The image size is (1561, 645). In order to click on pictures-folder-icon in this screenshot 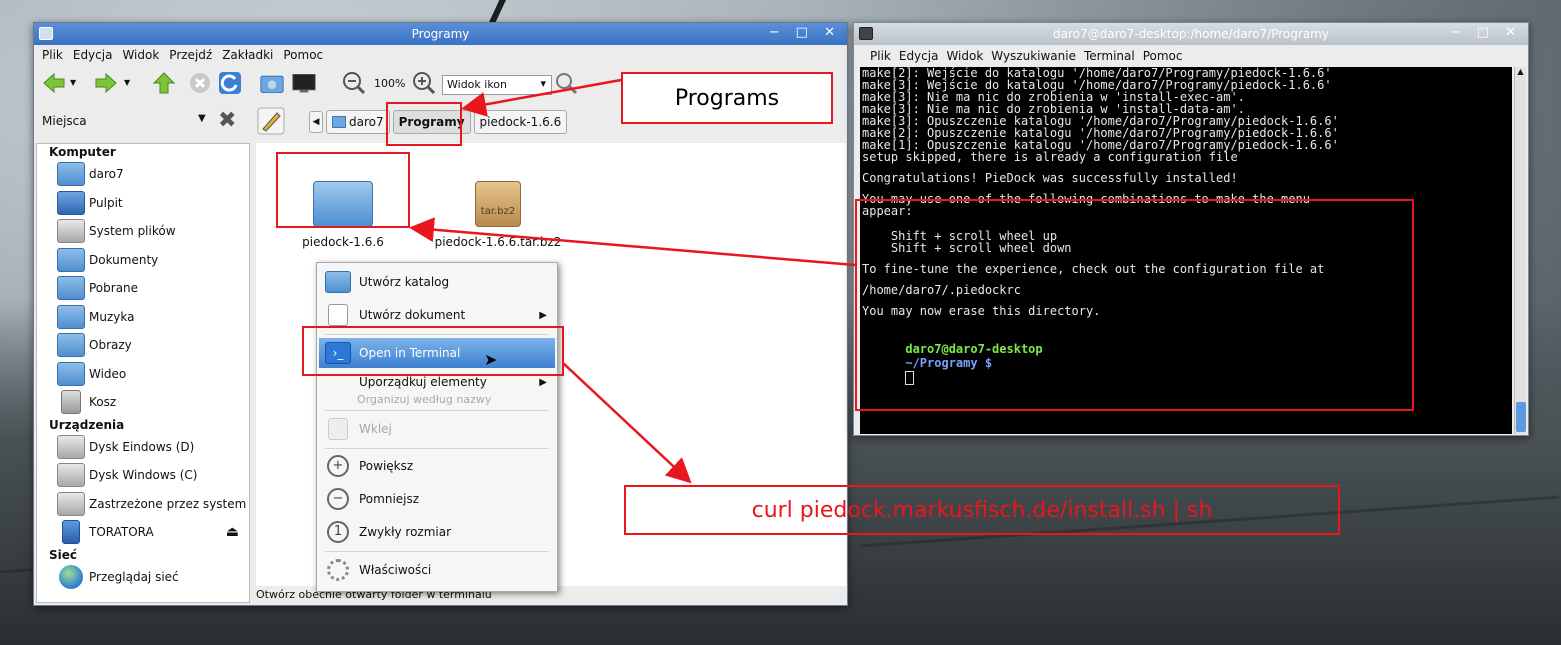, I will do `click(71, 345)`.